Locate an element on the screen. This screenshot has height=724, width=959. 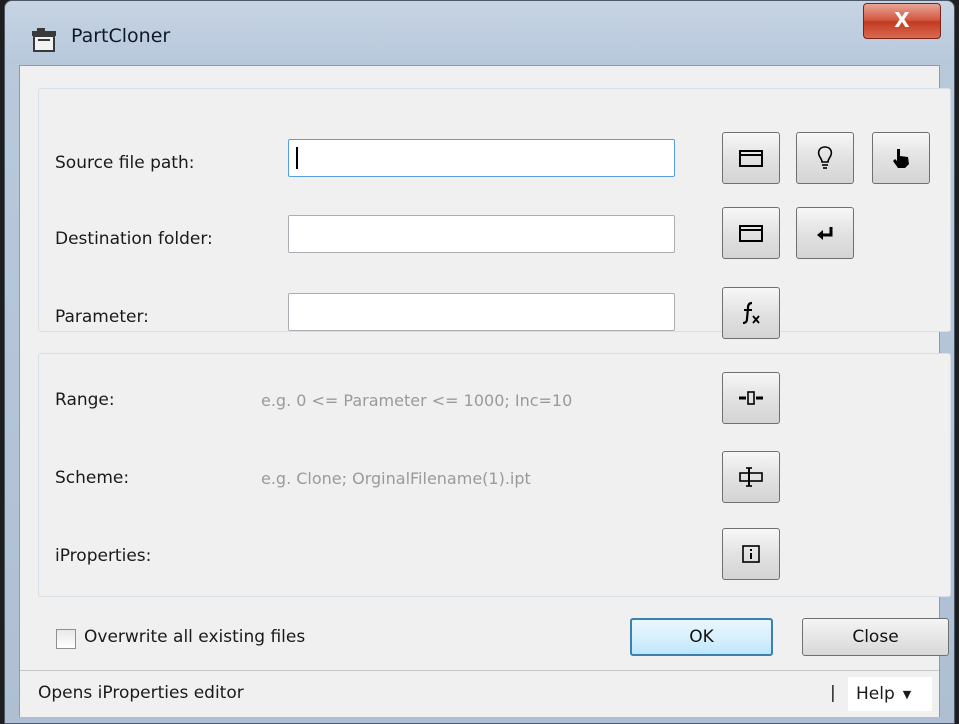
title-bar: PartCloner X is located at coordinates (479, 33).